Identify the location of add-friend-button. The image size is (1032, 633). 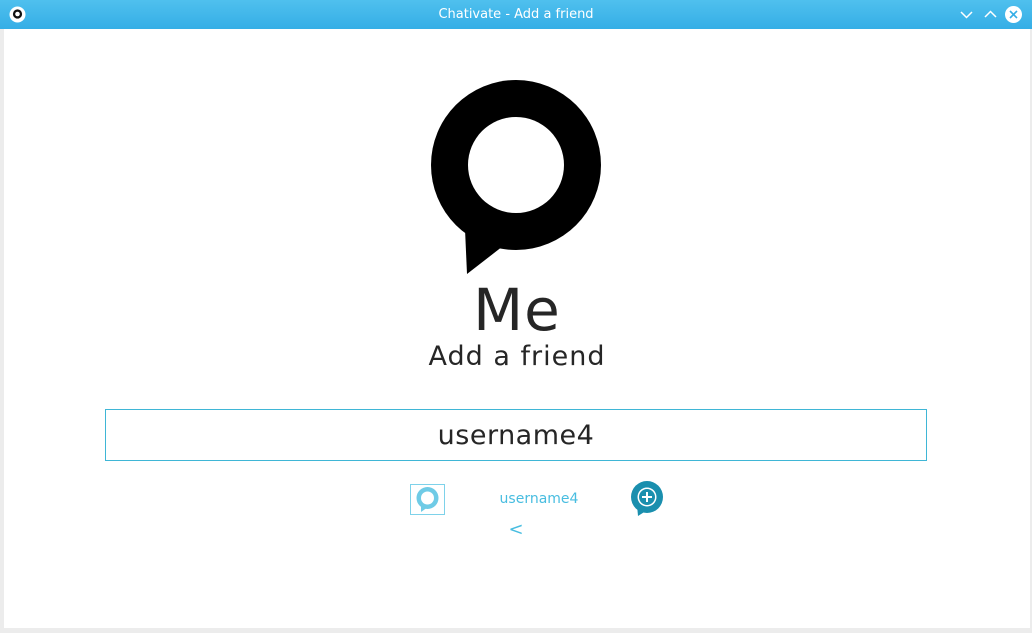
(647, 499).